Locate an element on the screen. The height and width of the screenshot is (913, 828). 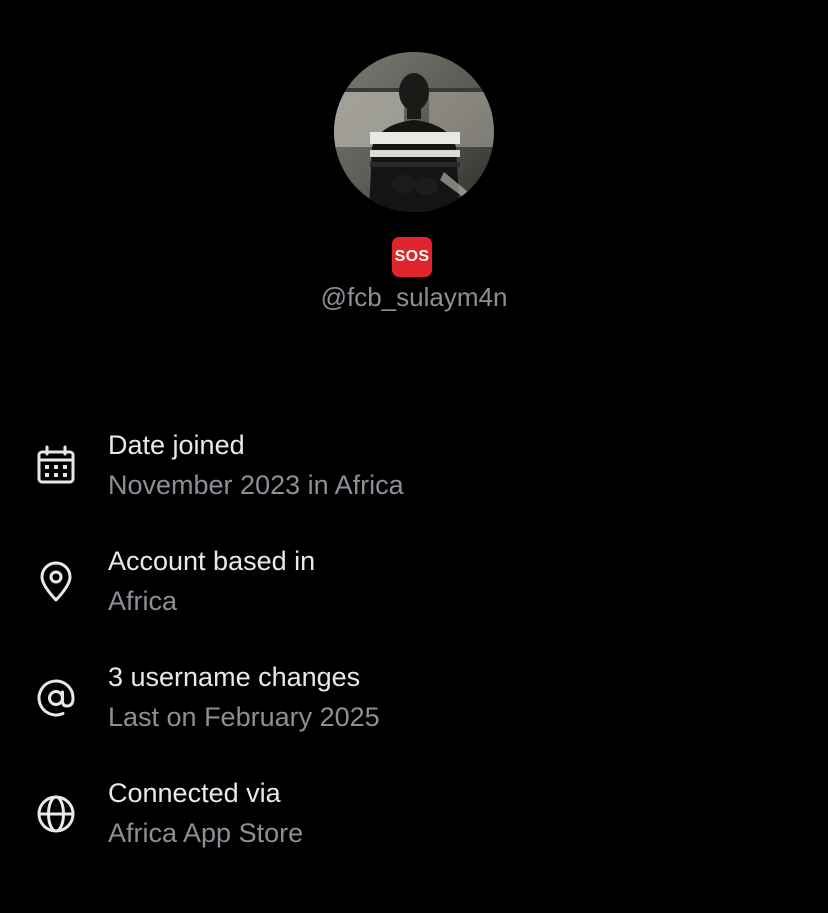
calendar-icon is located at coordinates (56, 464).